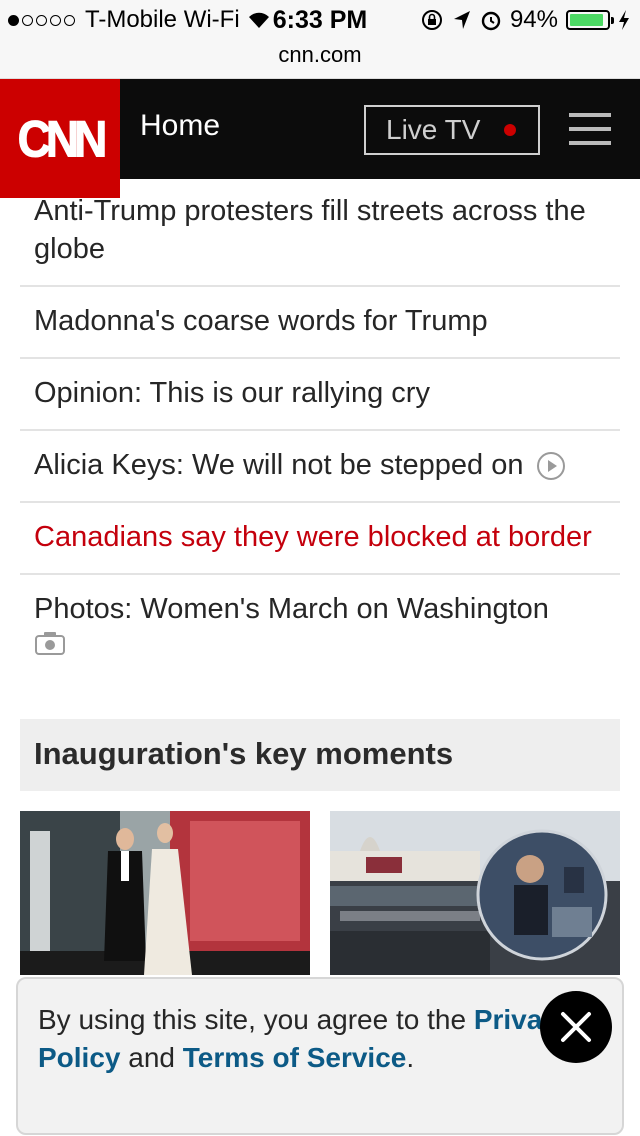 The image size is (640, 1136). I want to click on close-icon, so click(576, 1027).